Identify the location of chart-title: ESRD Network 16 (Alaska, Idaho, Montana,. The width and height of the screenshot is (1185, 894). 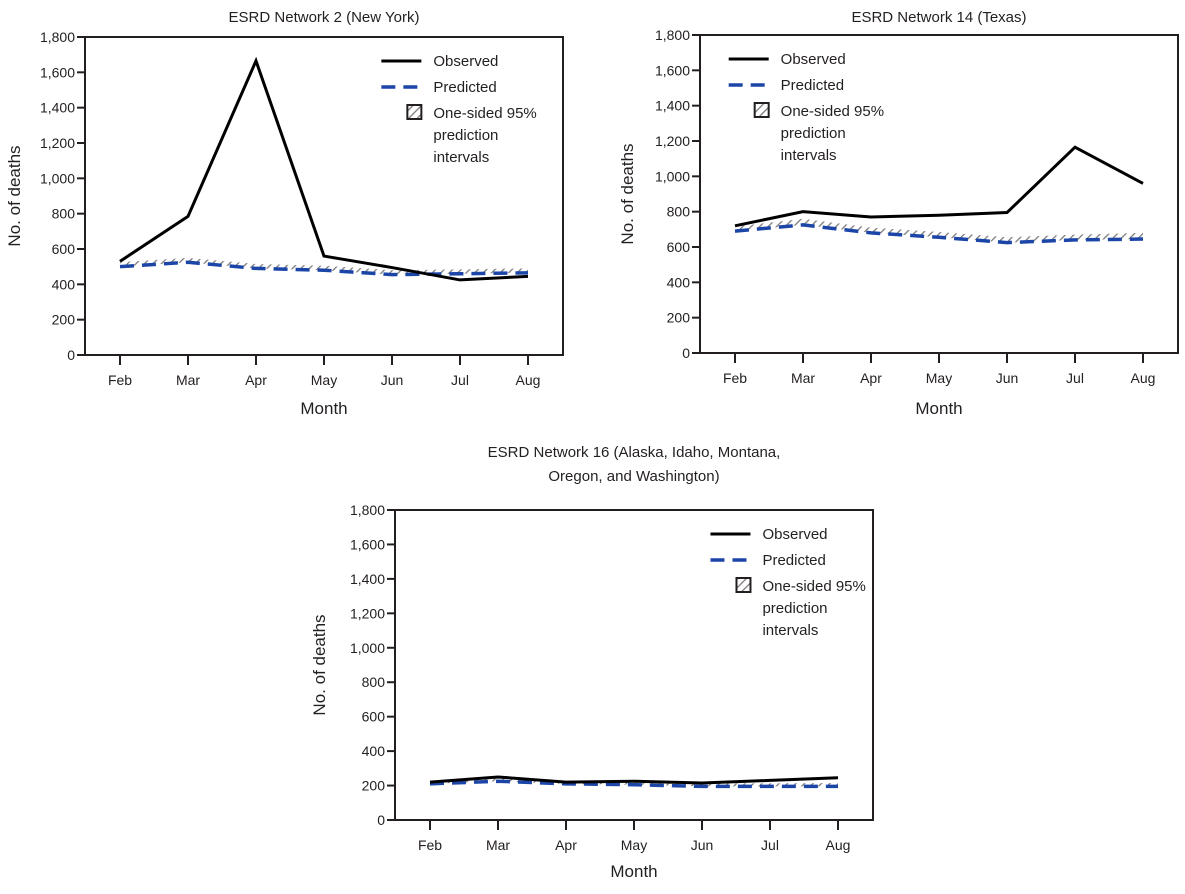
(634, 452).